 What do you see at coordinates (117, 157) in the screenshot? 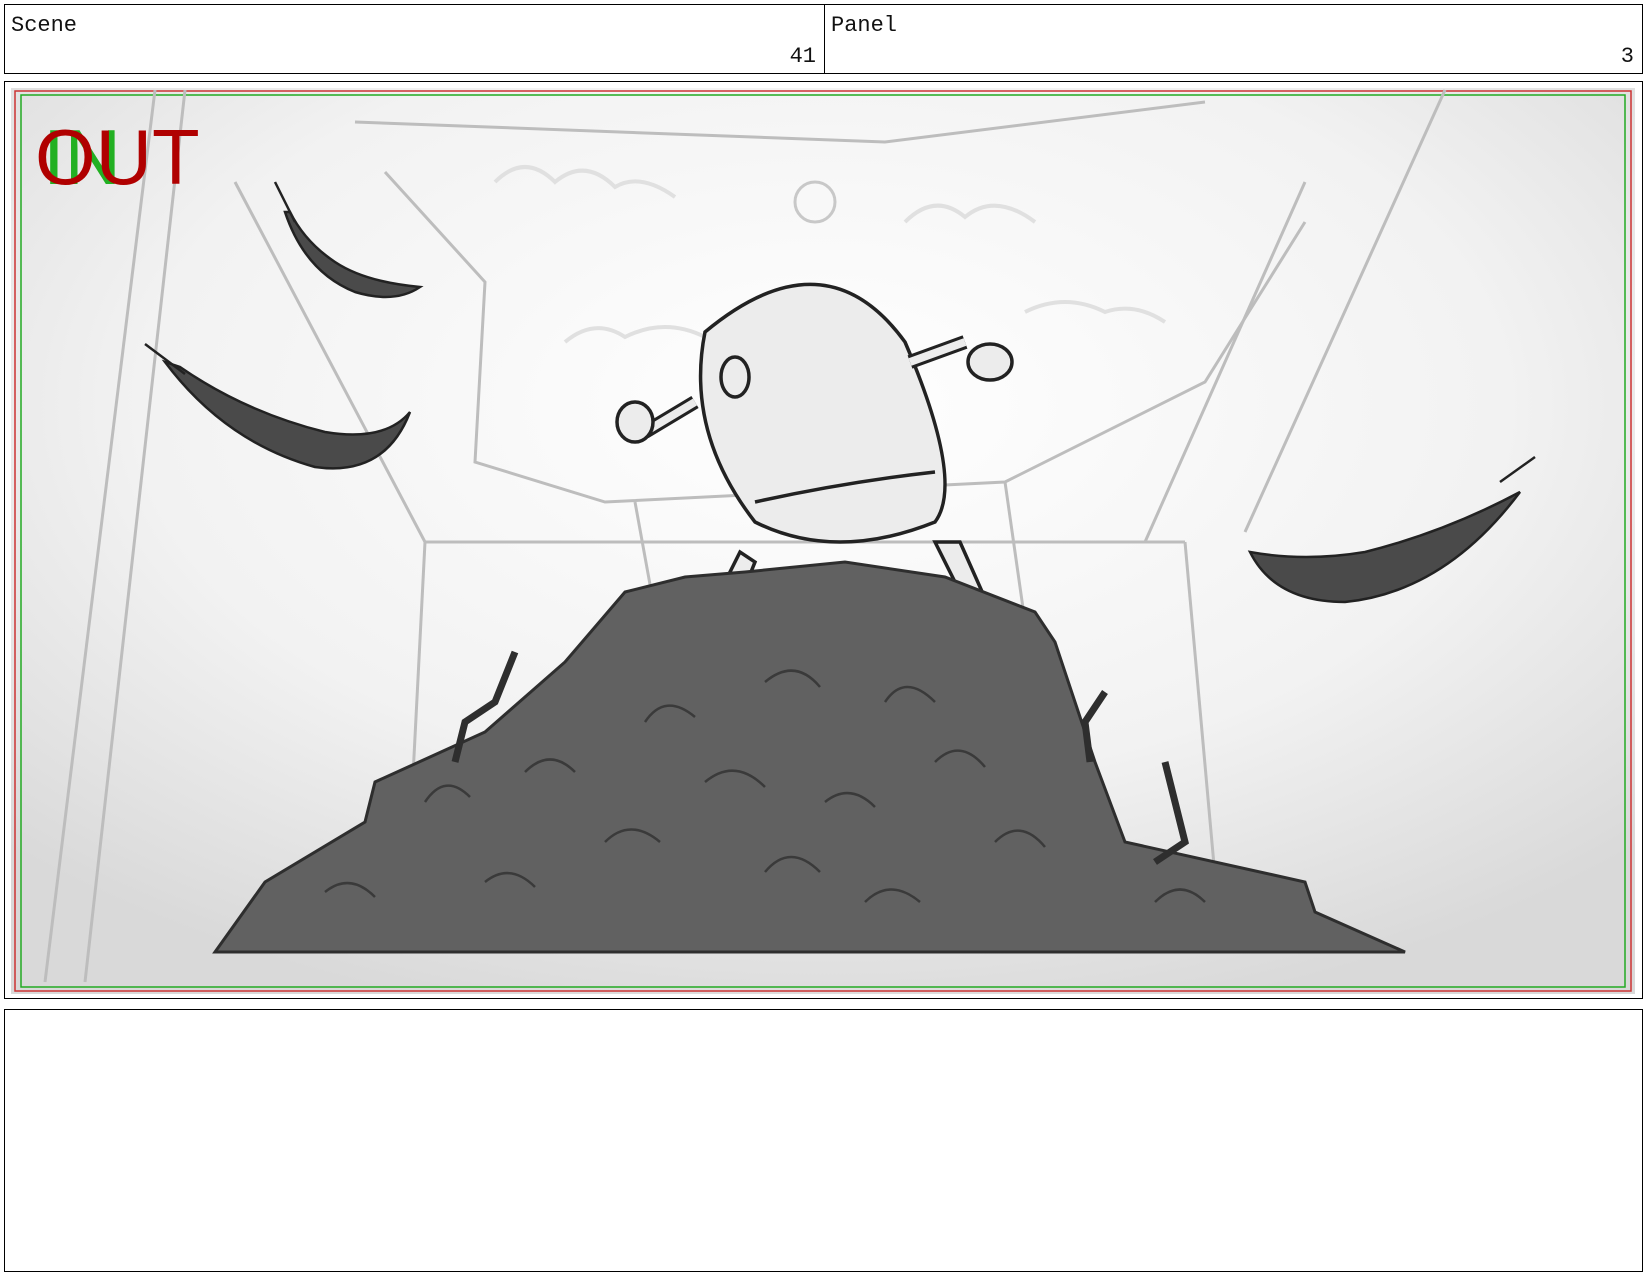
I see `out-marker: OUT` at bounding box center [117, 157].